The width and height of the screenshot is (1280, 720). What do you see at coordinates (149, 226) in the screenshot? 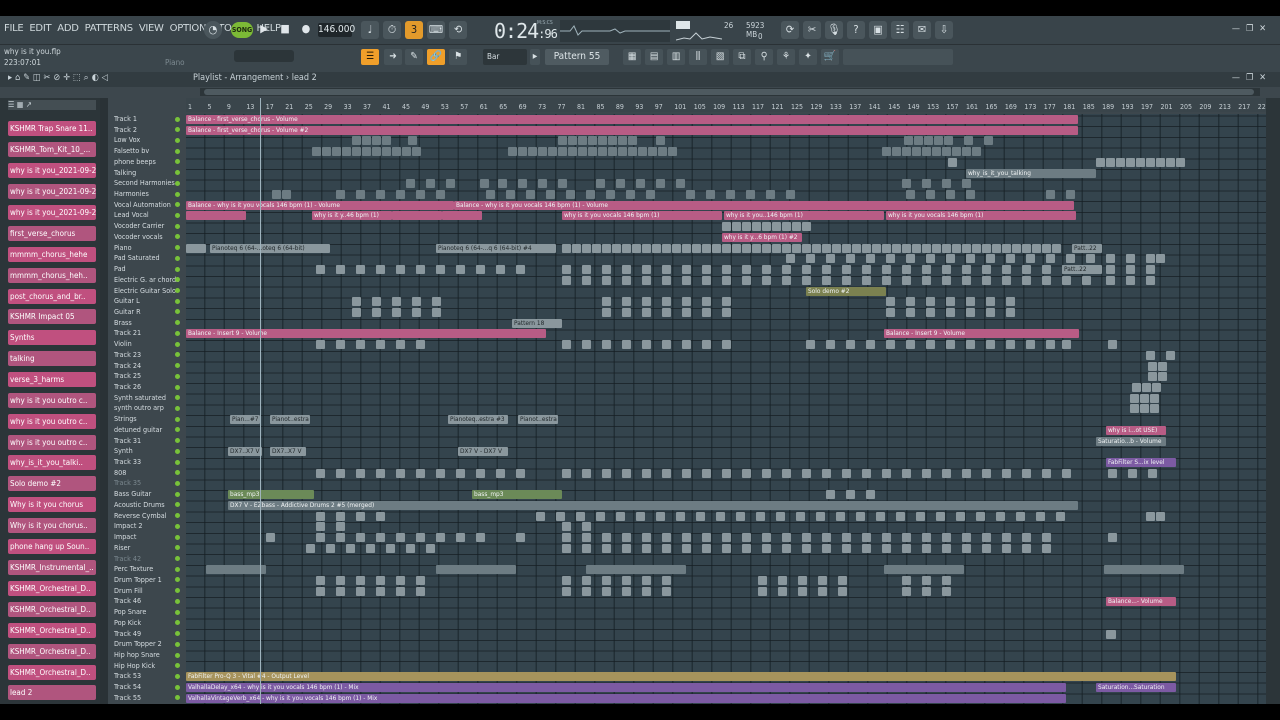
I see `track-name: Vocoder Carrier` at bounding box center [149, 226].